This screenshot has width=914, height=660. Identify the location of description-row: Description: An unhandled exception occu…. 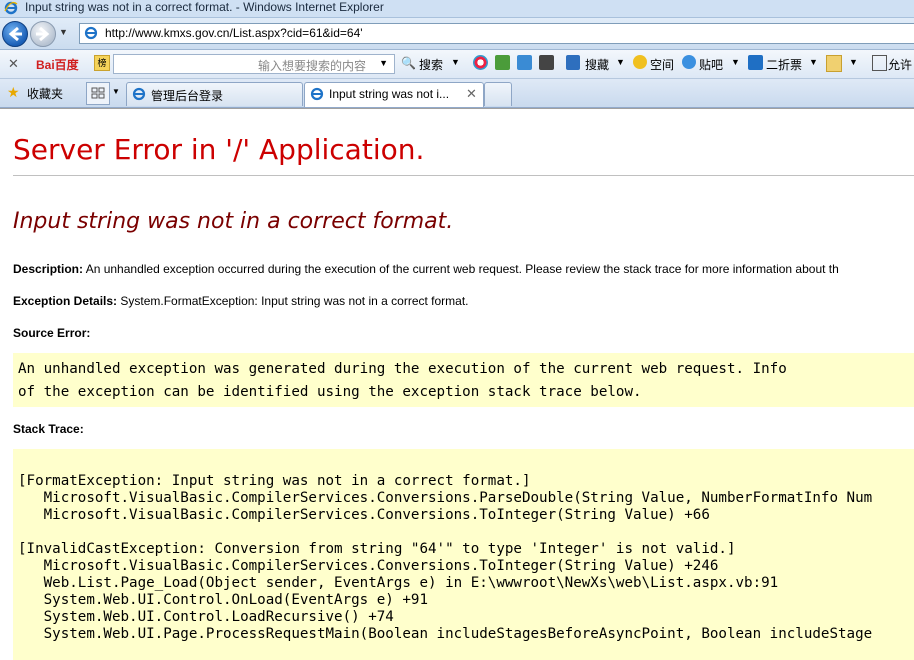
(426, 269).